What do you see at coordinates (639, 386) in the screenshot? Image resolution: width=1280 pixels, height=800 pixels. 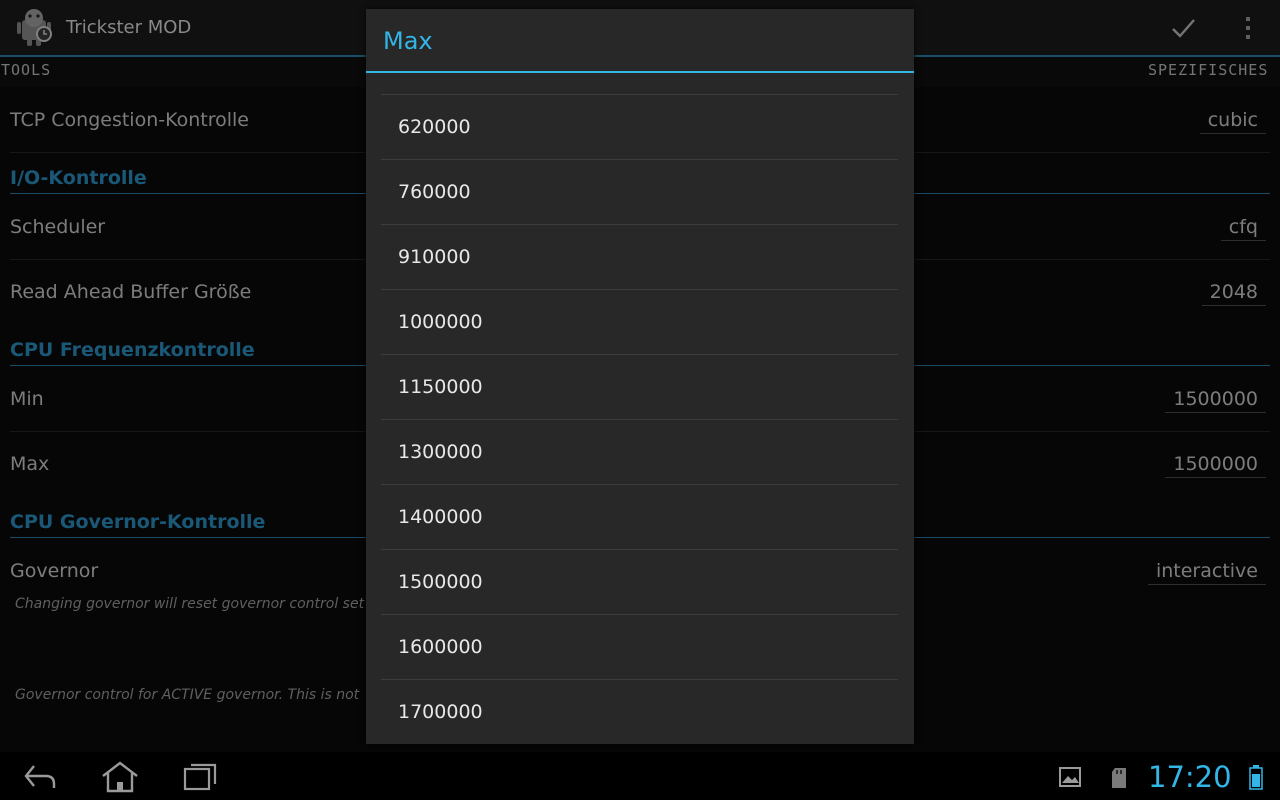 I see `frequency-option: 1150000` at bounding box center [639, 386].